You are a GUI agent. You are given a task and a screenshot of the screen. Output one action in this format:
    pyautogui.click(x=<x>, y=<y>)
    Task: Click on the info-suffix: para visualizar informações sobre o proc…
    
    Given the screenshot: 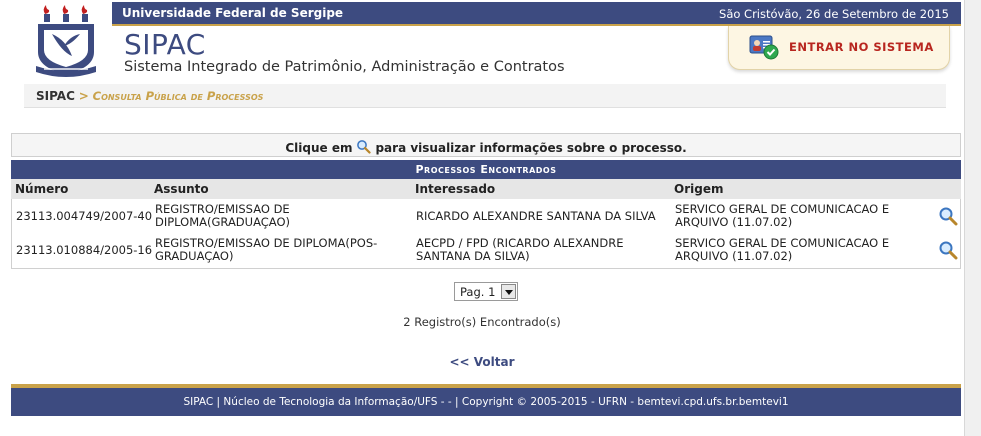 What is the action you would take?
    pyautogui.click(x=531, y=148)
    